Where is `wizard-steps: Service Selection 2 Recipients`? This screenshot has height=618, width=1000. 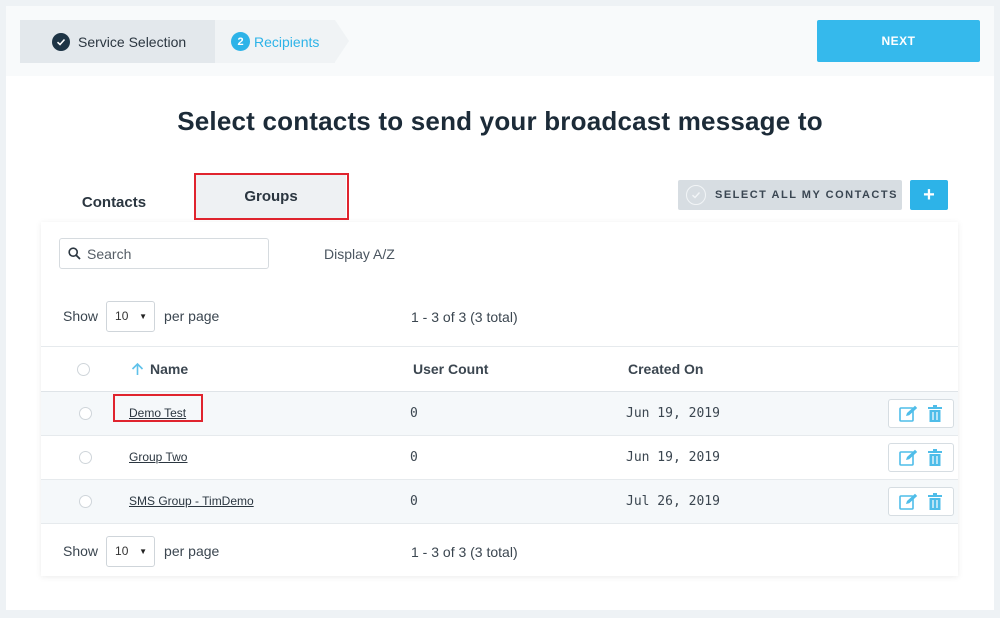
wizard-steps: Service Selection 2 Recipients is located at coordinates (185, 41).